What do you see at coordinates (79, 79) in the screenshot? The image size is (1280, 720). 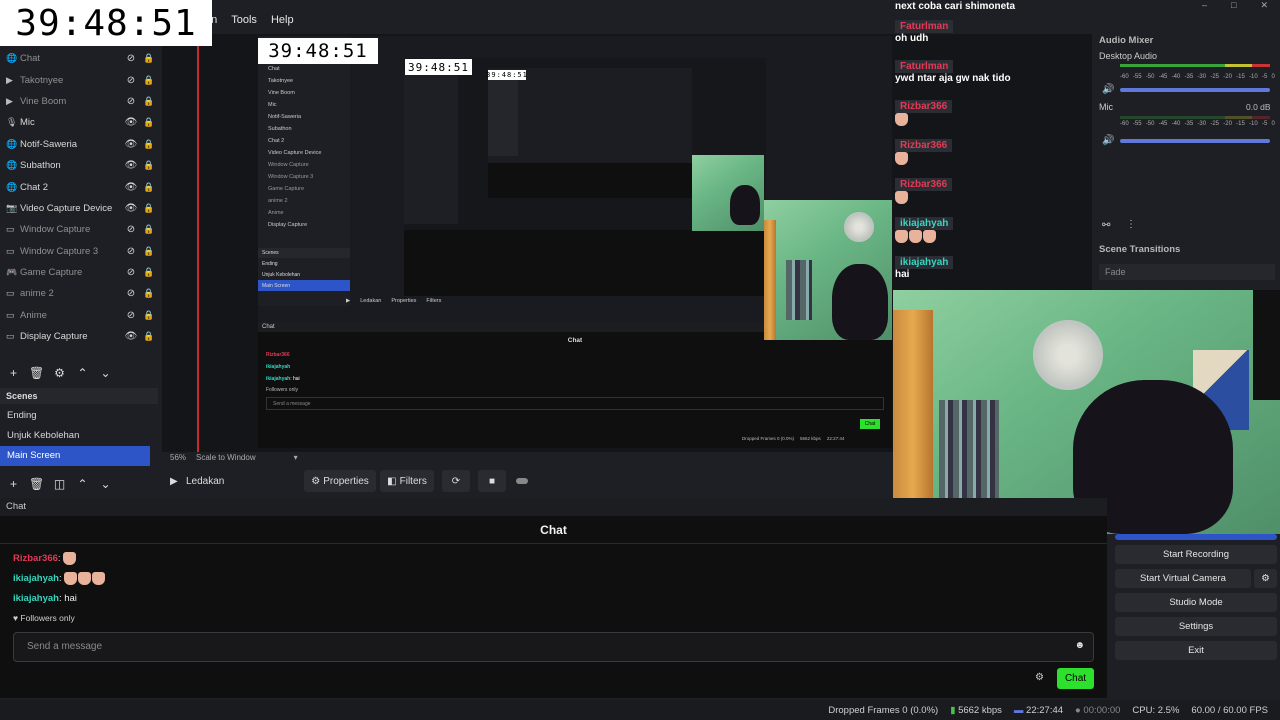 I see `source-item: ▶ Takotnyee ⊘ 🔒` at bounding box center [79, 79].